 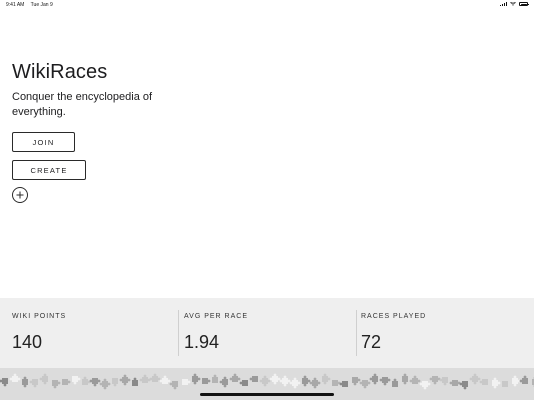 What do you see at coordinates (49, 170) in the screenshot?
I see `create-button: CREATE` at bounding box center [49, 170].